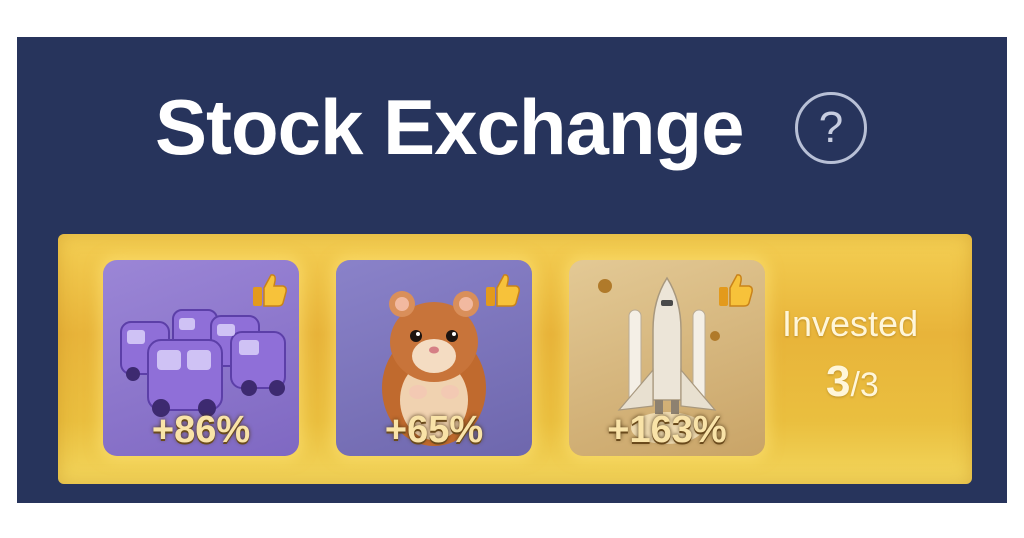 Image resolution: width=1024 pixels, height=538 pixels. What do you see at coordinates (864, 385) in the screenshot?
I see `invested-total: /3` at bounding box center [864, 385].